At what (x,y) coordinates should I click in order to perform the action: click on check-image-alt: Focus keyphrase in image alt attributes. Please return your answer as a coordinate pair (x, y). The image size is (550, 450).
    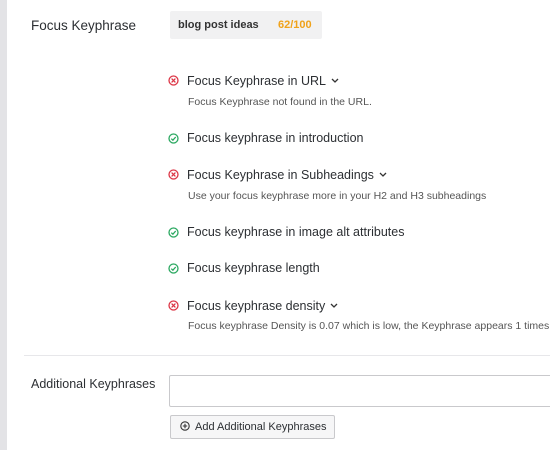
    Looking at the image, I should click on (296, 232).